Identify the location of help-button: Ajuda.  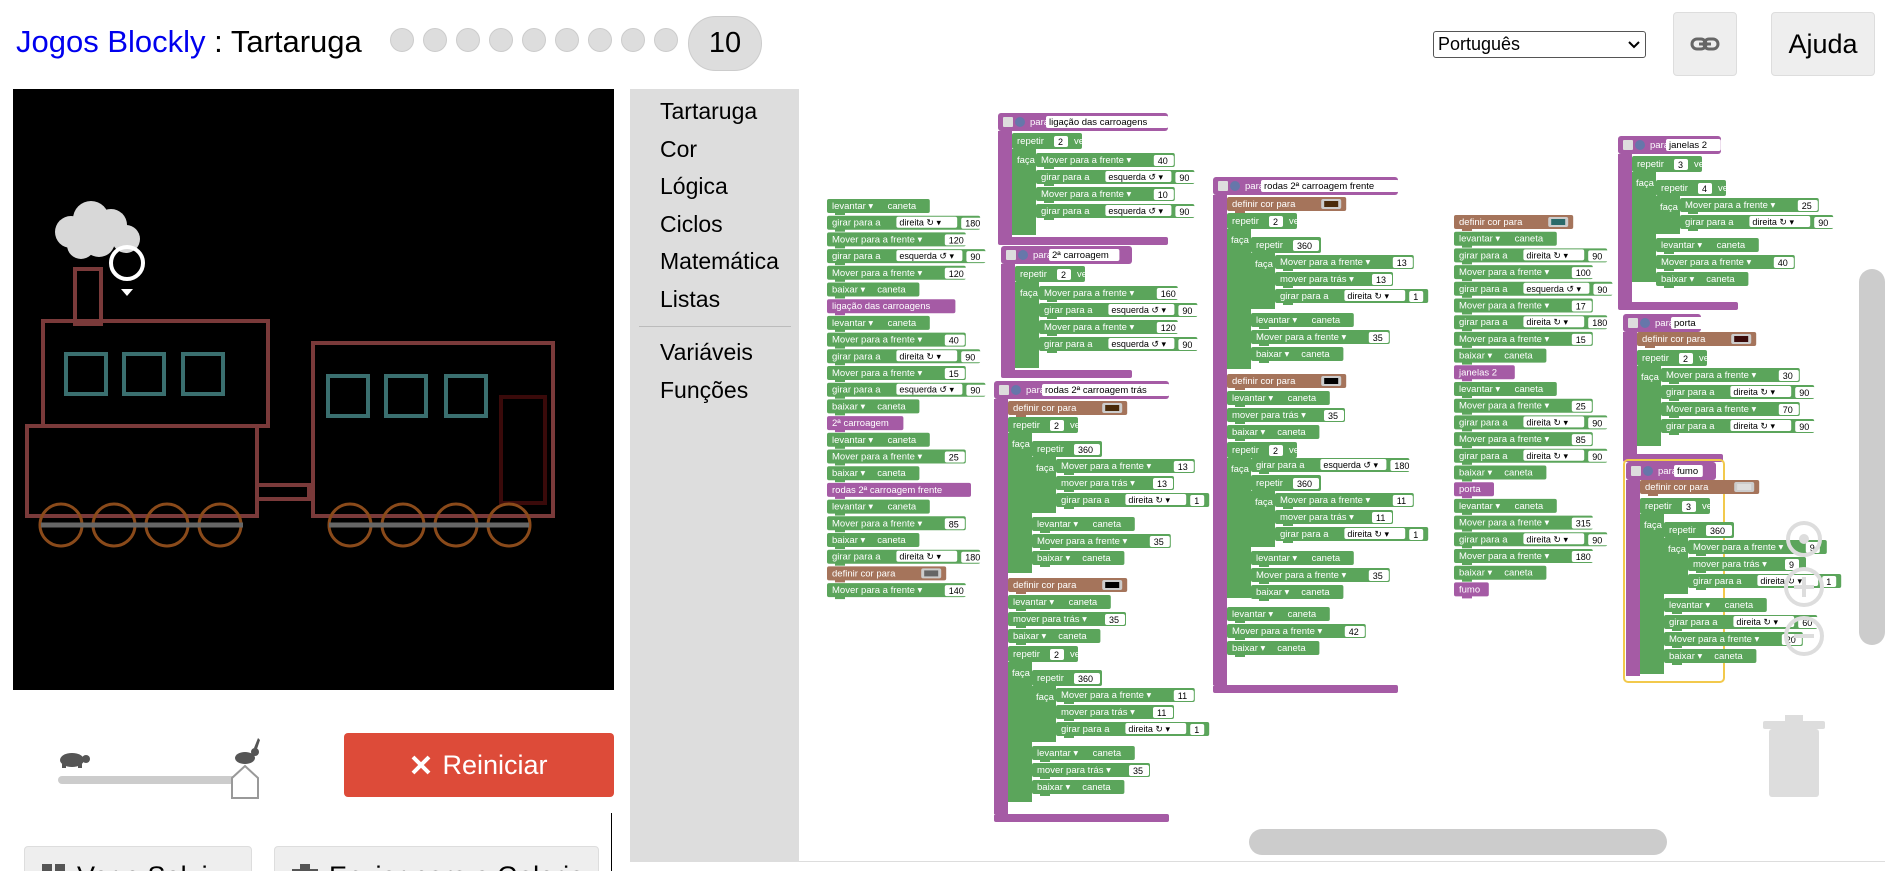
(1823, 44).